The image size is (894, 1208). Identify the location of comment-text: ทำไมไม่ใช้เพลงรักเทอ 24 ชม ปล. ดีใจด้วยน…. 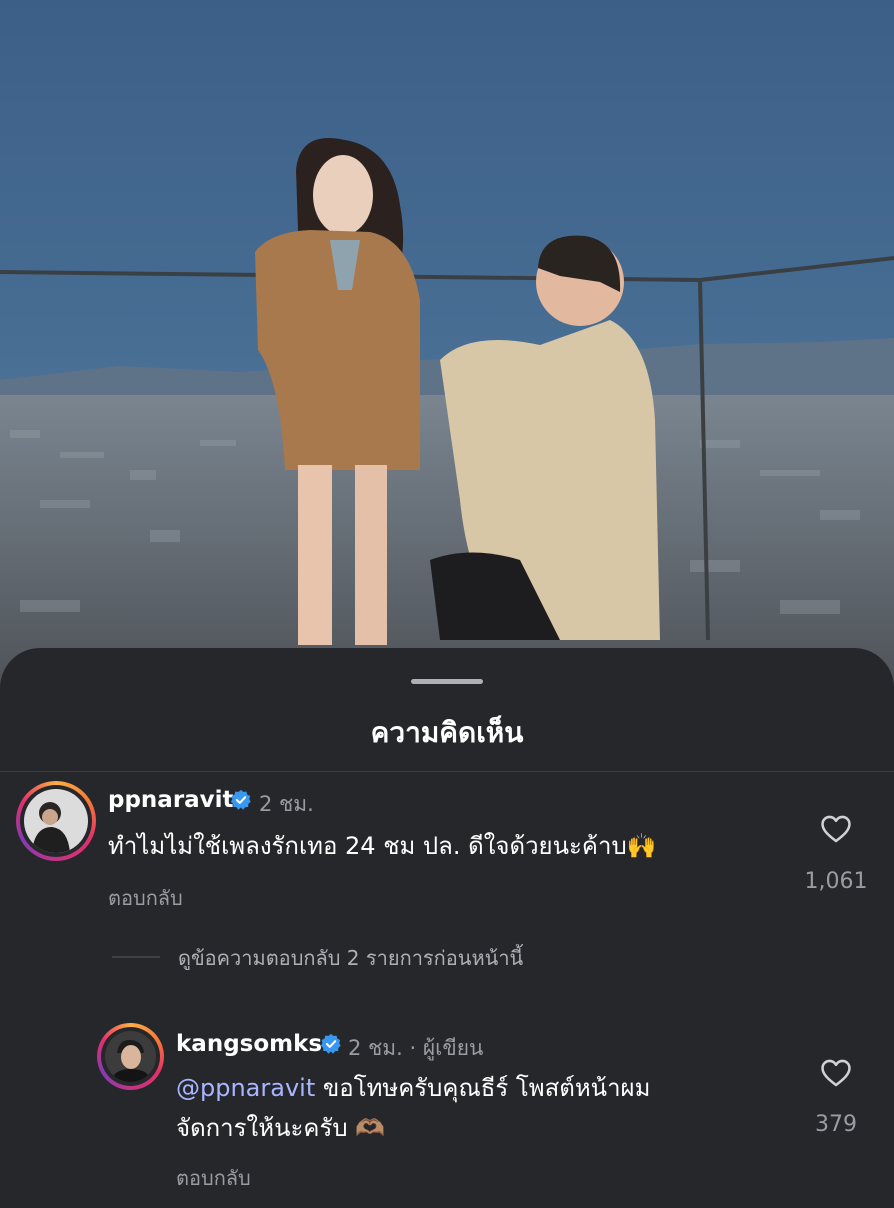
(382, 846).